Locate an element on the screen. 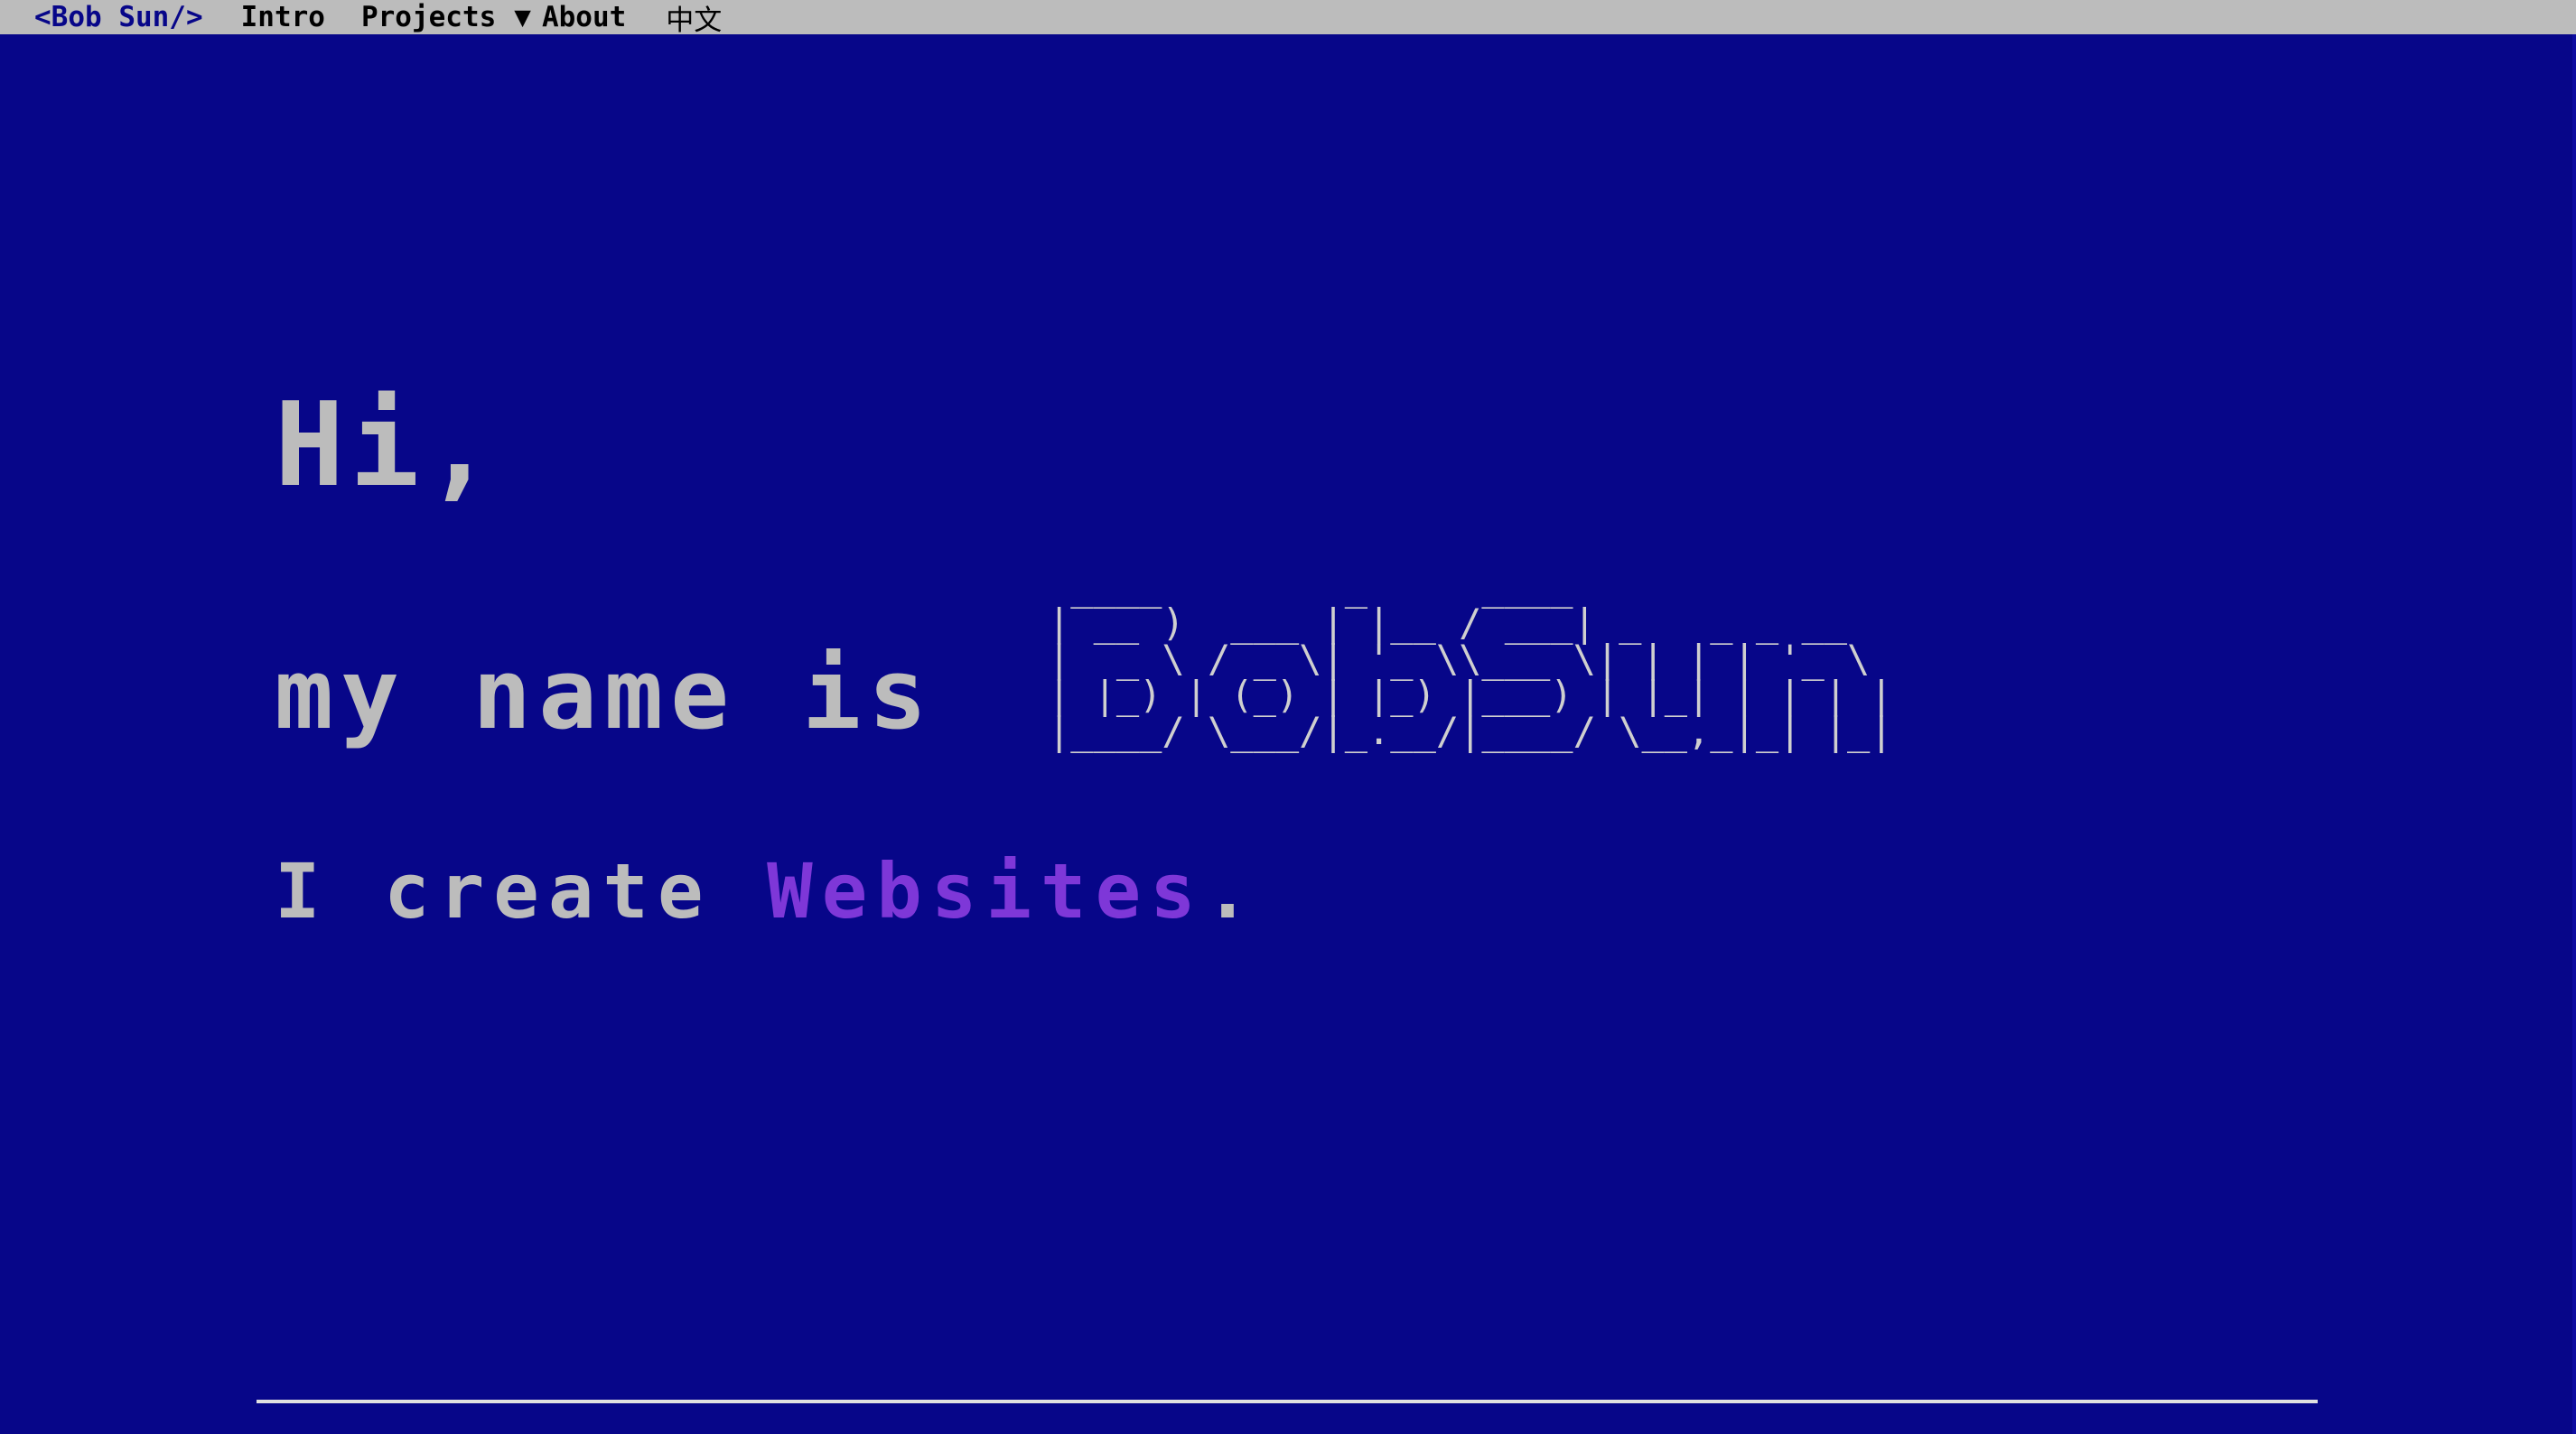  tagline: I create Websites. is located at coordinates (767, 891).